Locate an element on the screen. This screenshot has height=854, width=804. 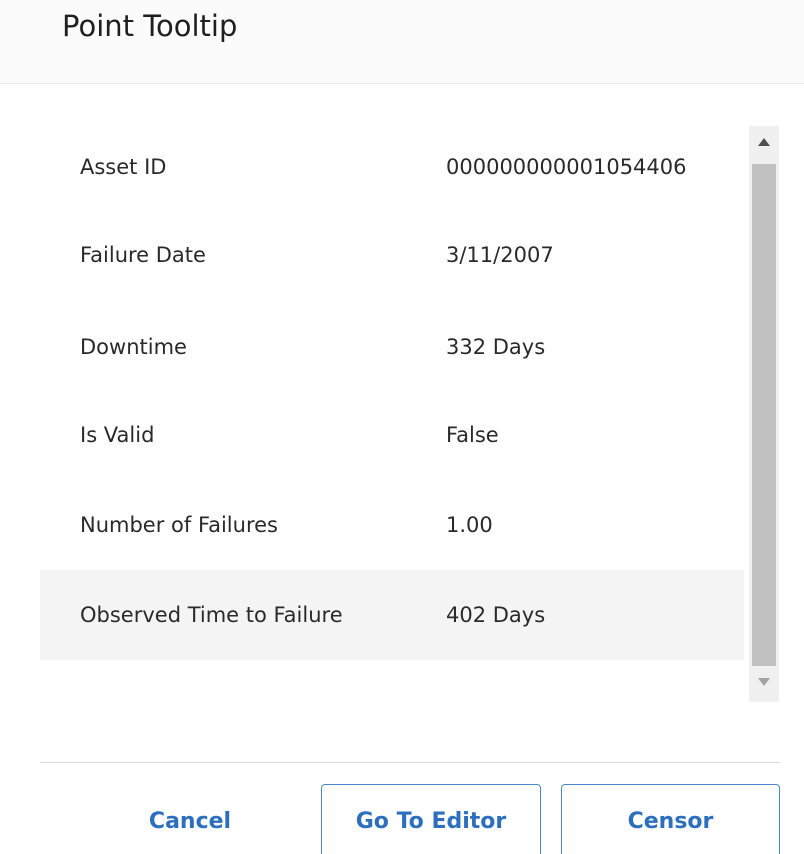
detail-row-number-of-failures: Number of Failures 1.00 is located at coordinates (392, 525).